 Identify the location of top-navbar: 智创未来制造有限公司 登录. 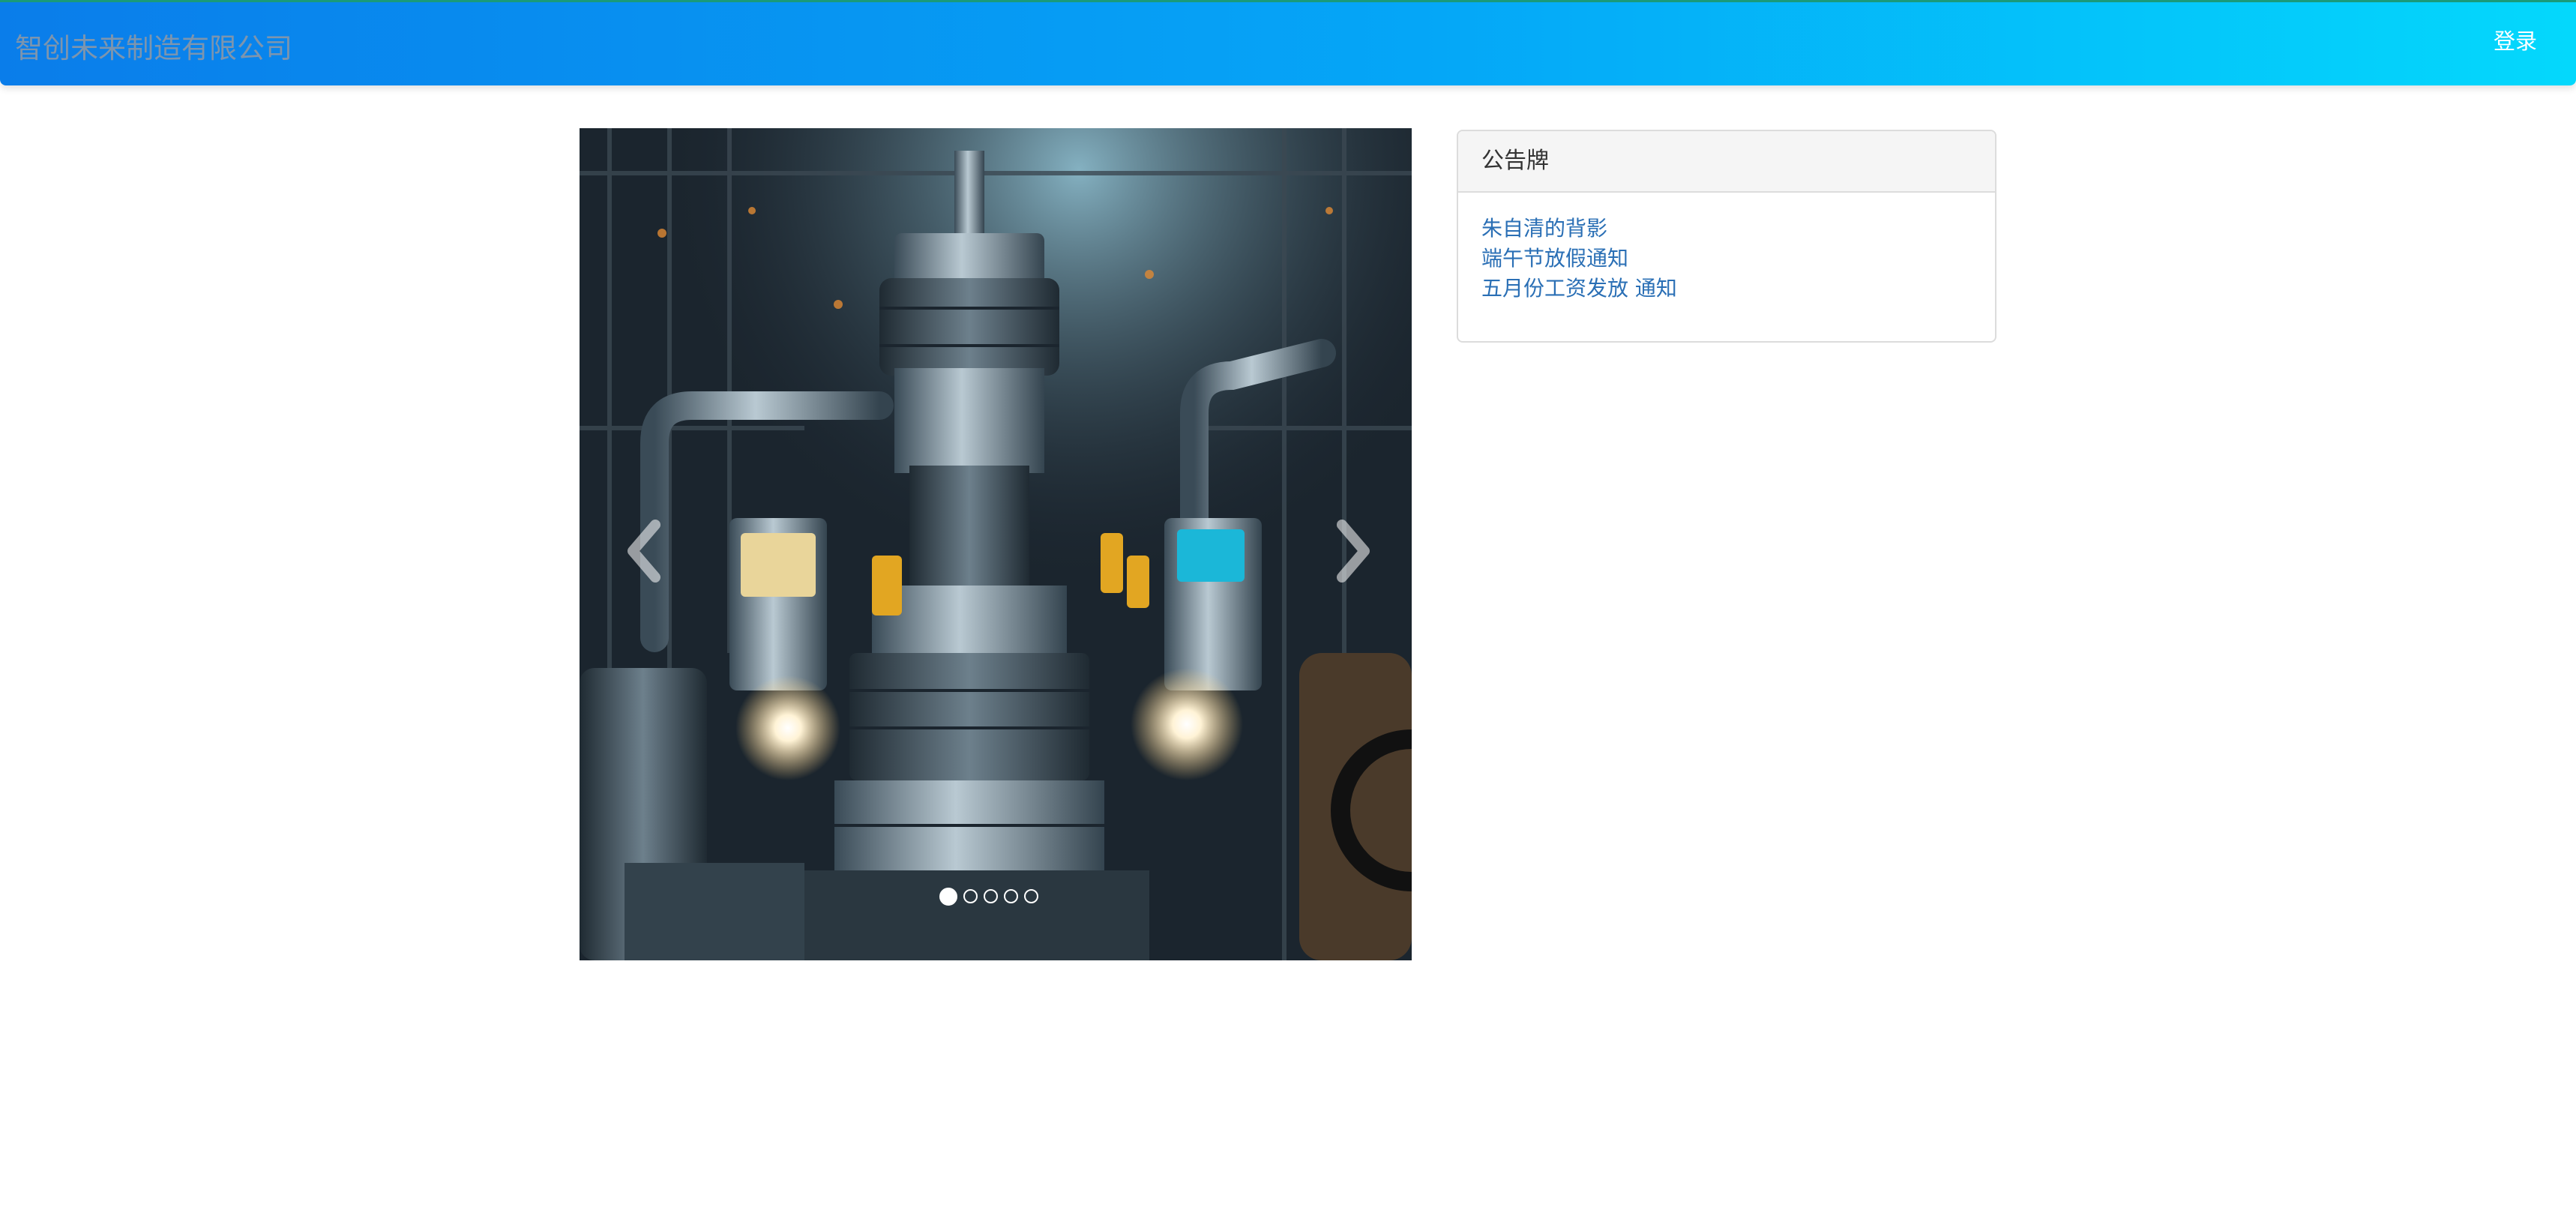
(1288, 42).